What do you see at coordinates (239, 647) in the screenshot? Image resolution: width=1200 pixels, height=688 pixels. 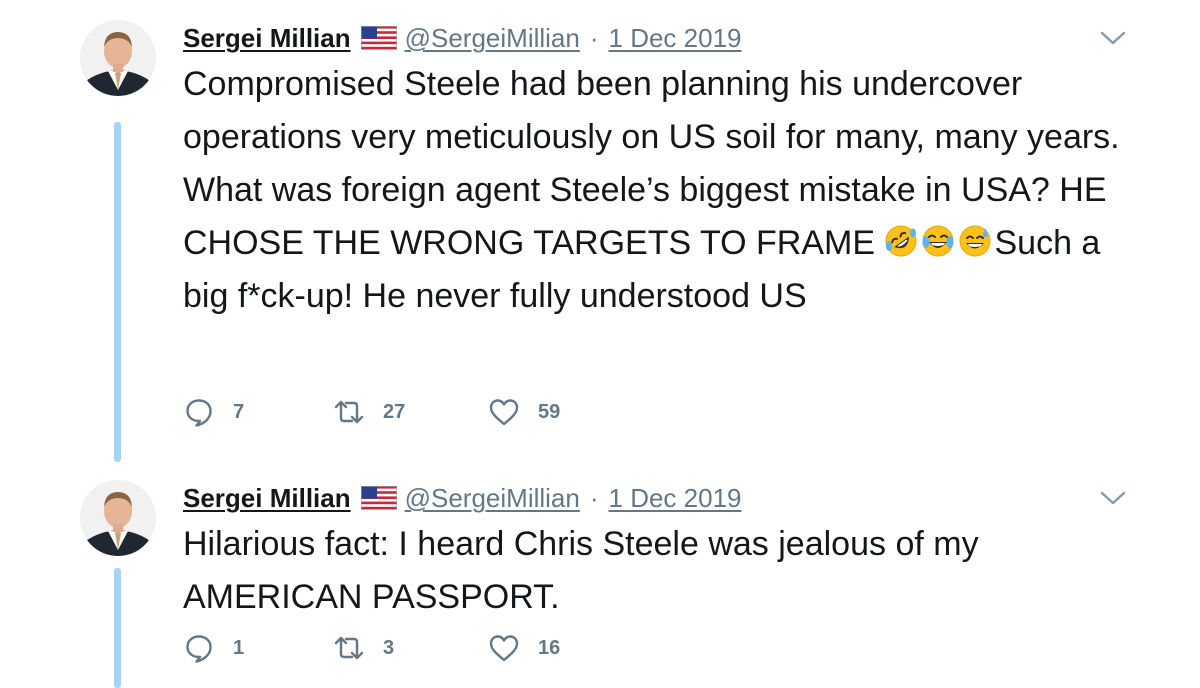 I see `reply-count: 1` at bounding box center [239, 647].